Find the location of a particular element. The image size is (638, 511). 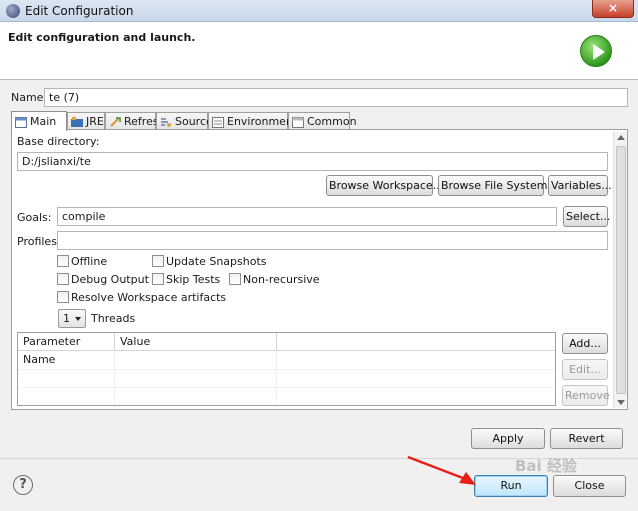

jre-icon is located at coordinates (77, 121).